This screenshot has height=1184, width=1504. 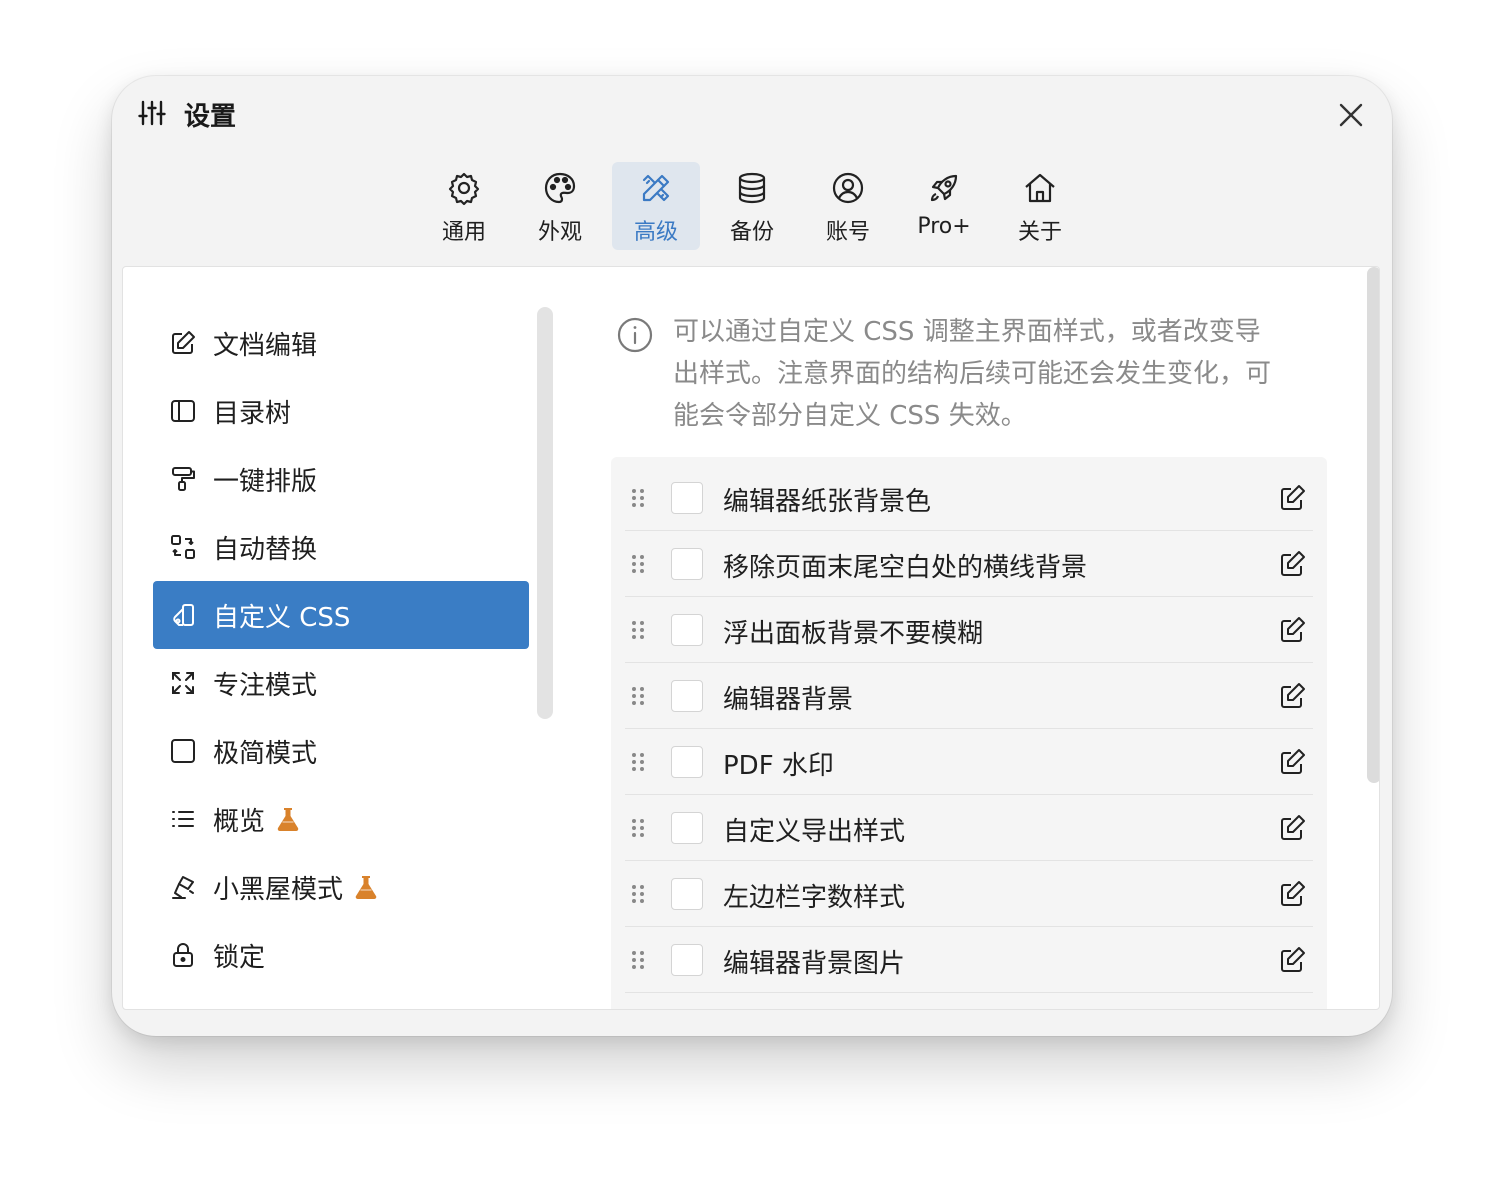 I want to click on sidebar-item-lock: 锁定, so click(x=341, y=955).